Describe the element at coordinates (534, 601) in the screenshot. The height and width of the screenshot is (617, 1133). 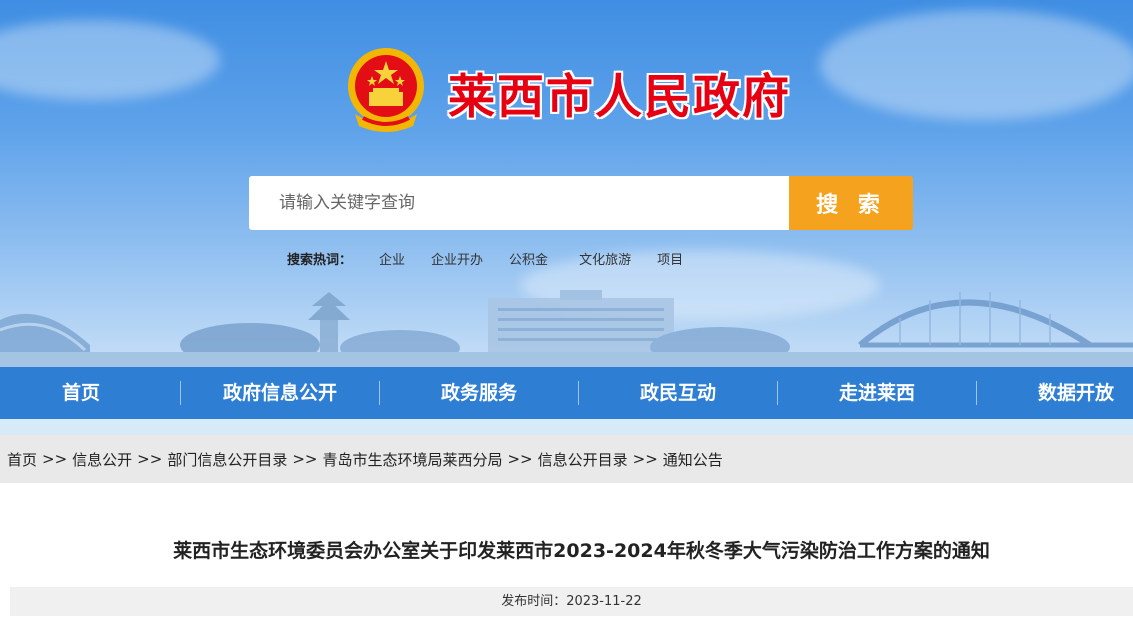
I see `publish-label: 发布时间：` at that location.